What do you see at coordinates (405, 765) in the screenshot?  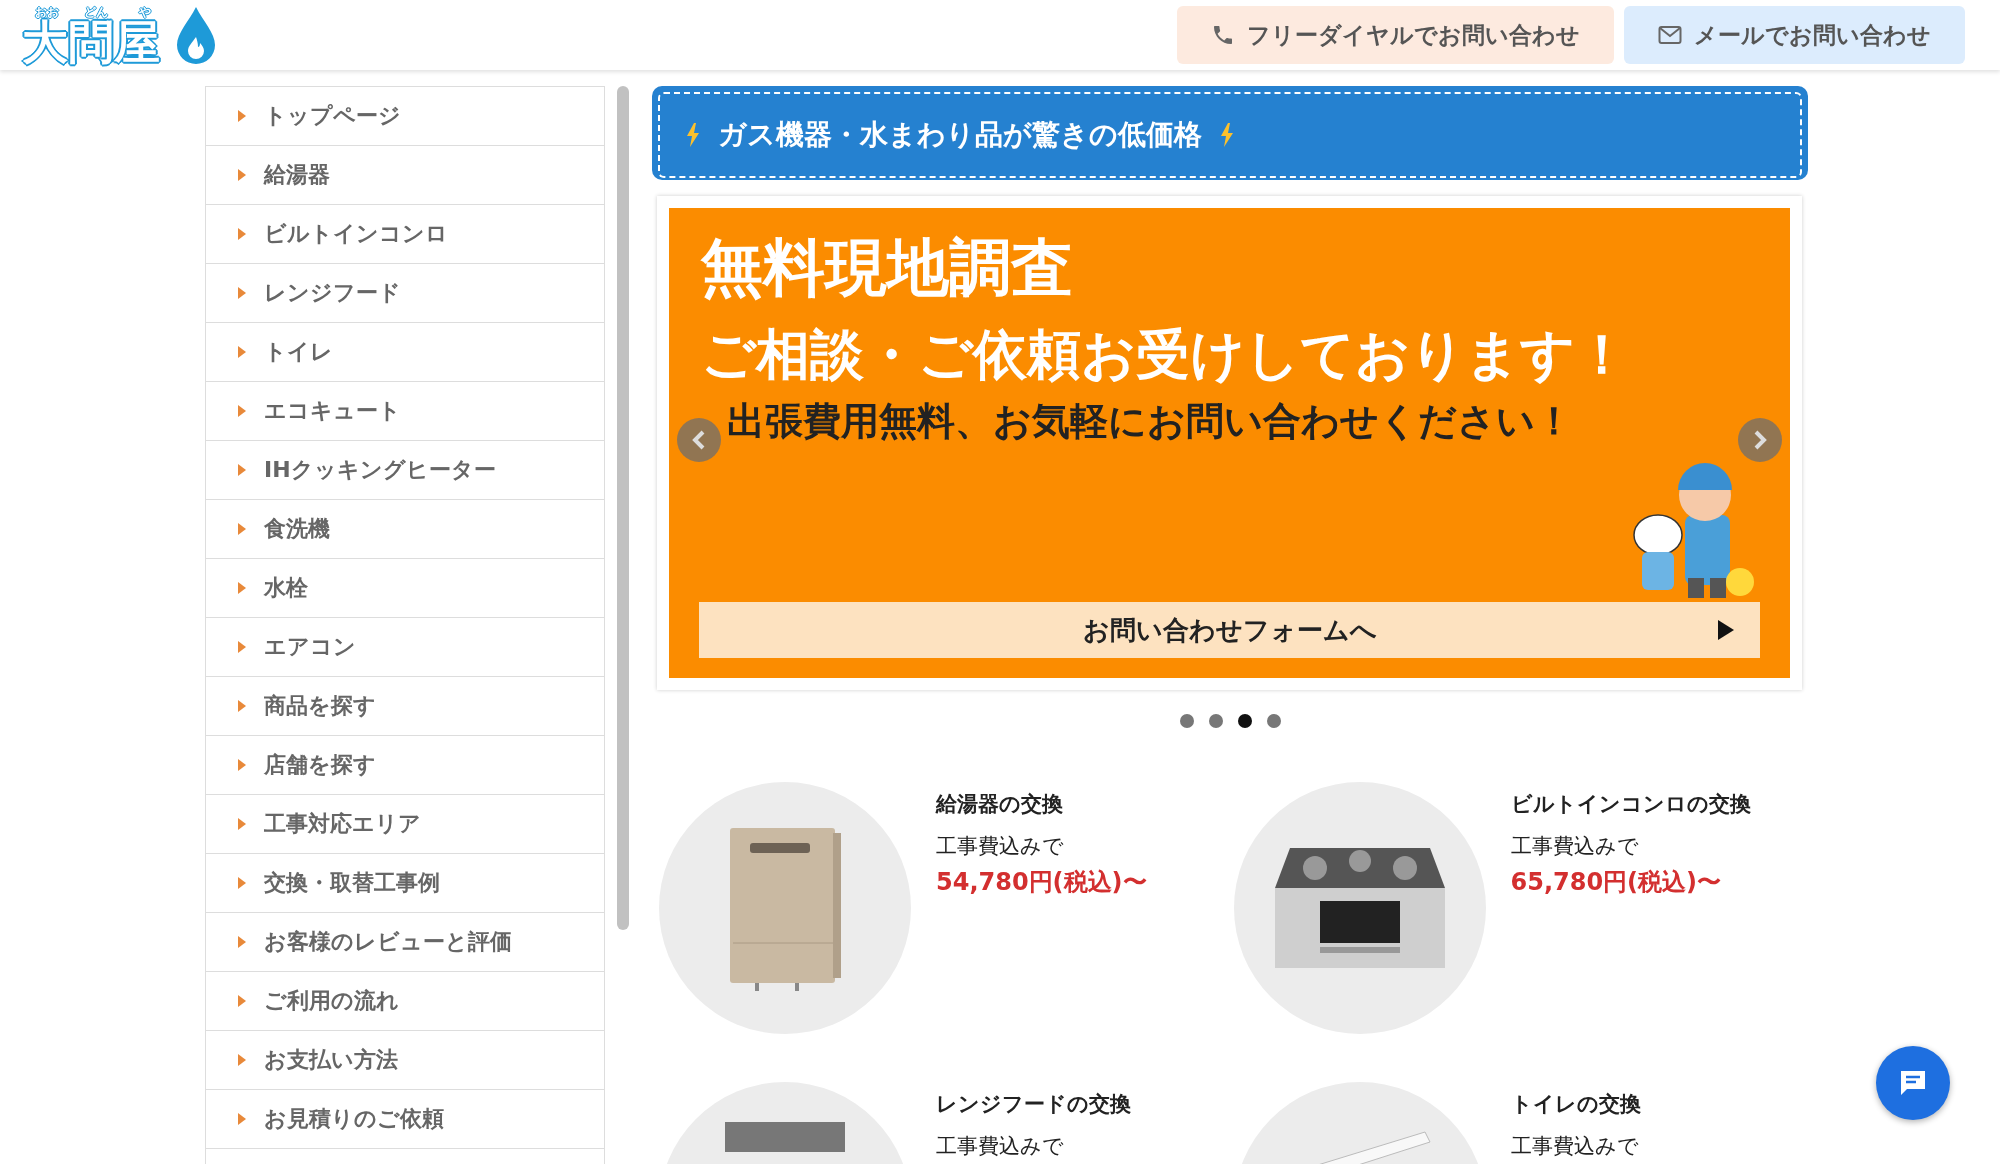 I see `sidebar-item: 店舗を探す` at bounding box center [405, 765].